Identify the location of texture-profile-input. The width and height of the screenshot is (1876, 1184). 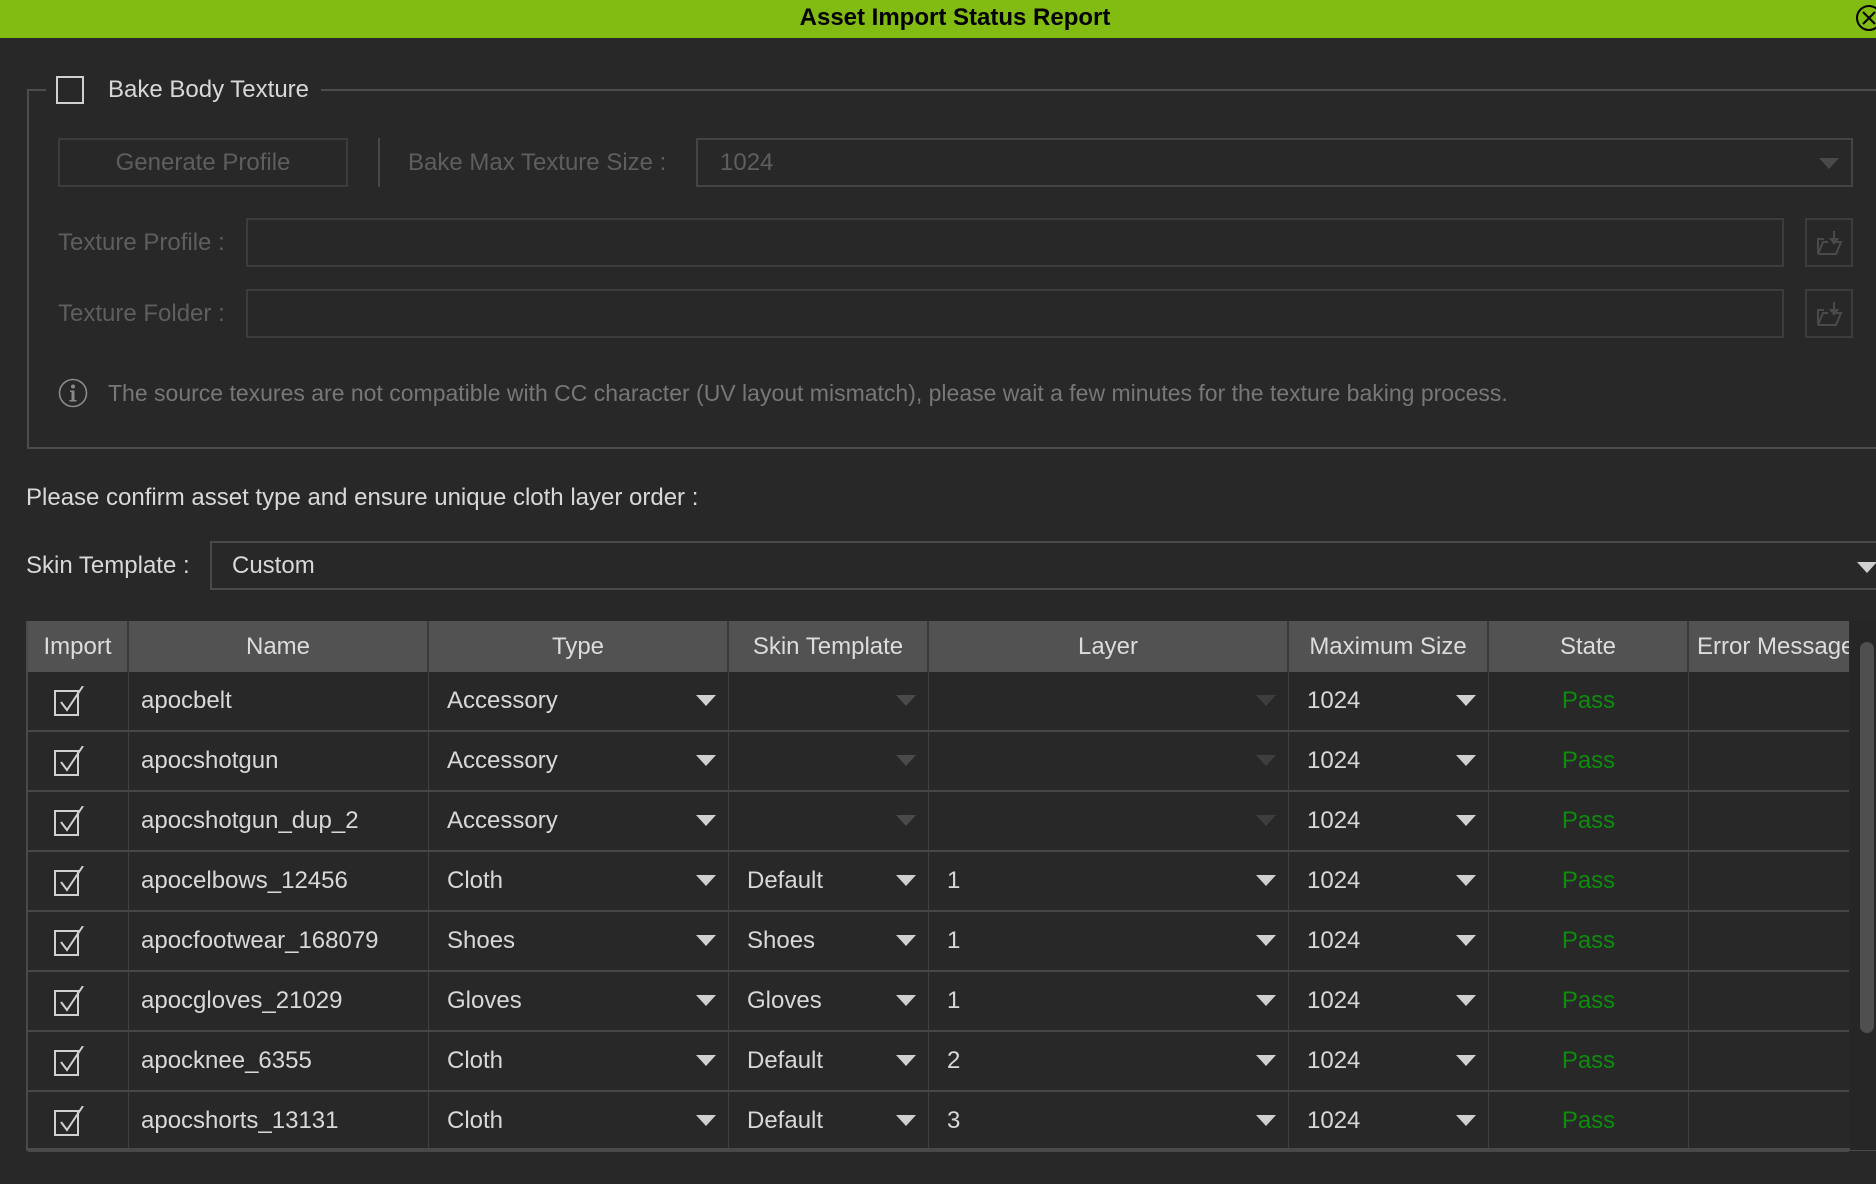
(1015, 242).